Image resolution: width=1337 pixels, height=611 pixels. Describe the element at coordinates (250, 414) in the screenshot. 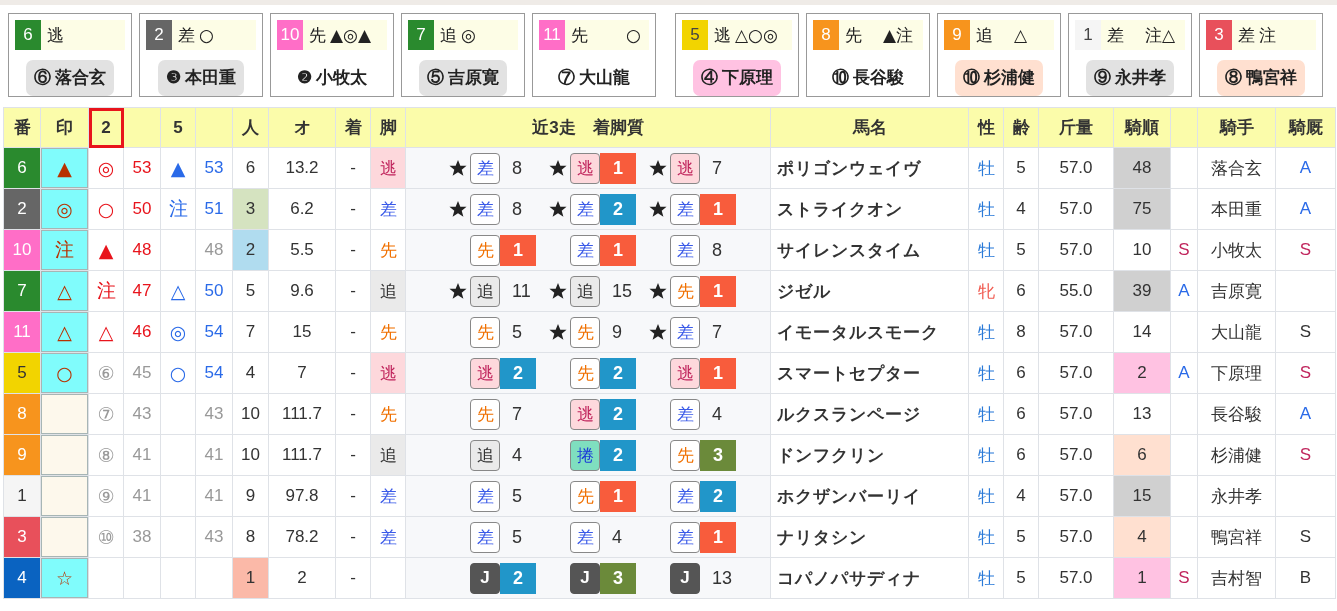

I see `popularity-cell: 10` at that location.